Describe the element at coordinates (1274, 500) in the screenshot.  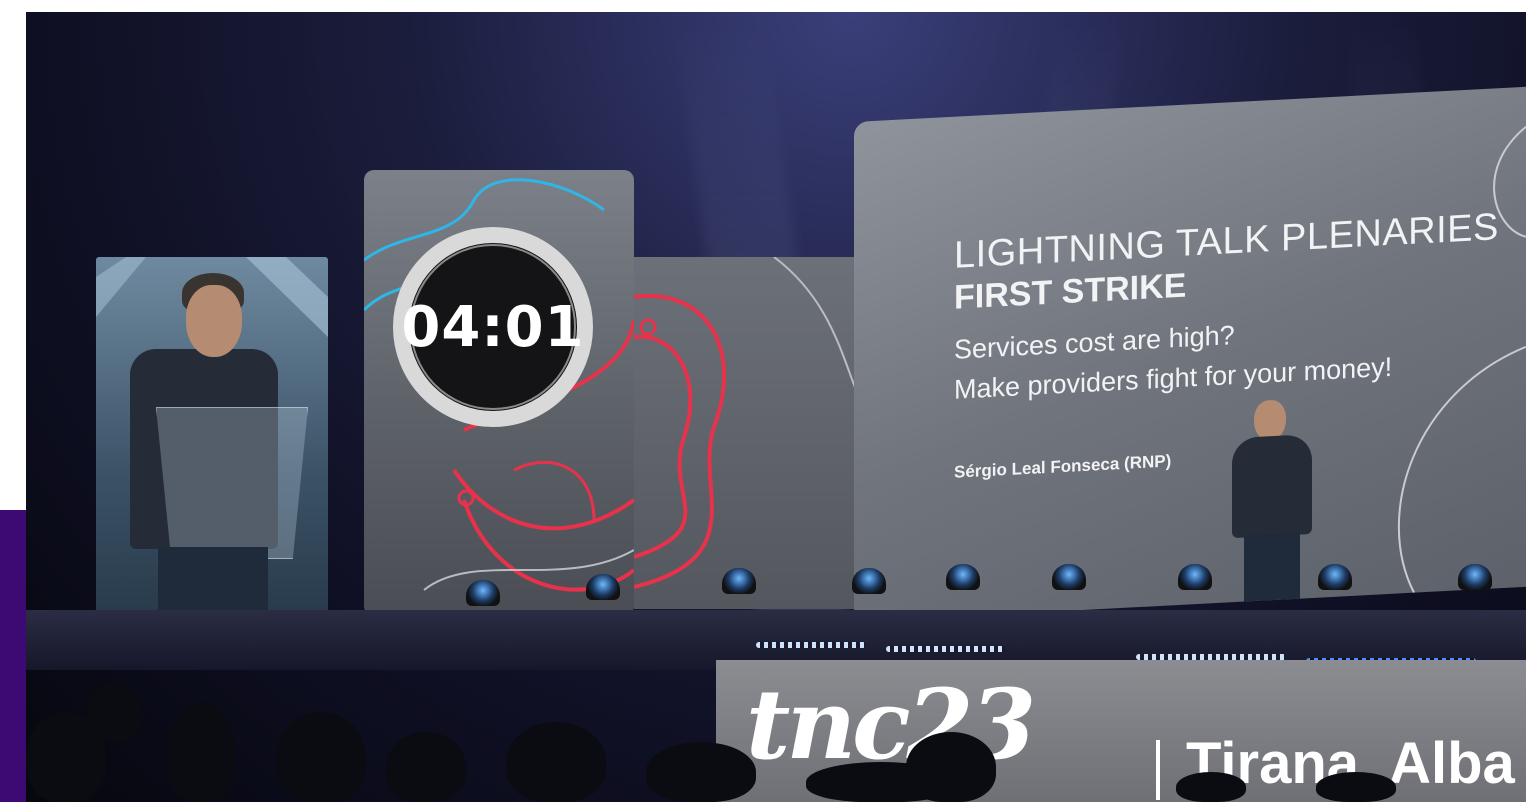
I see `speaker-on-stage` at that location.